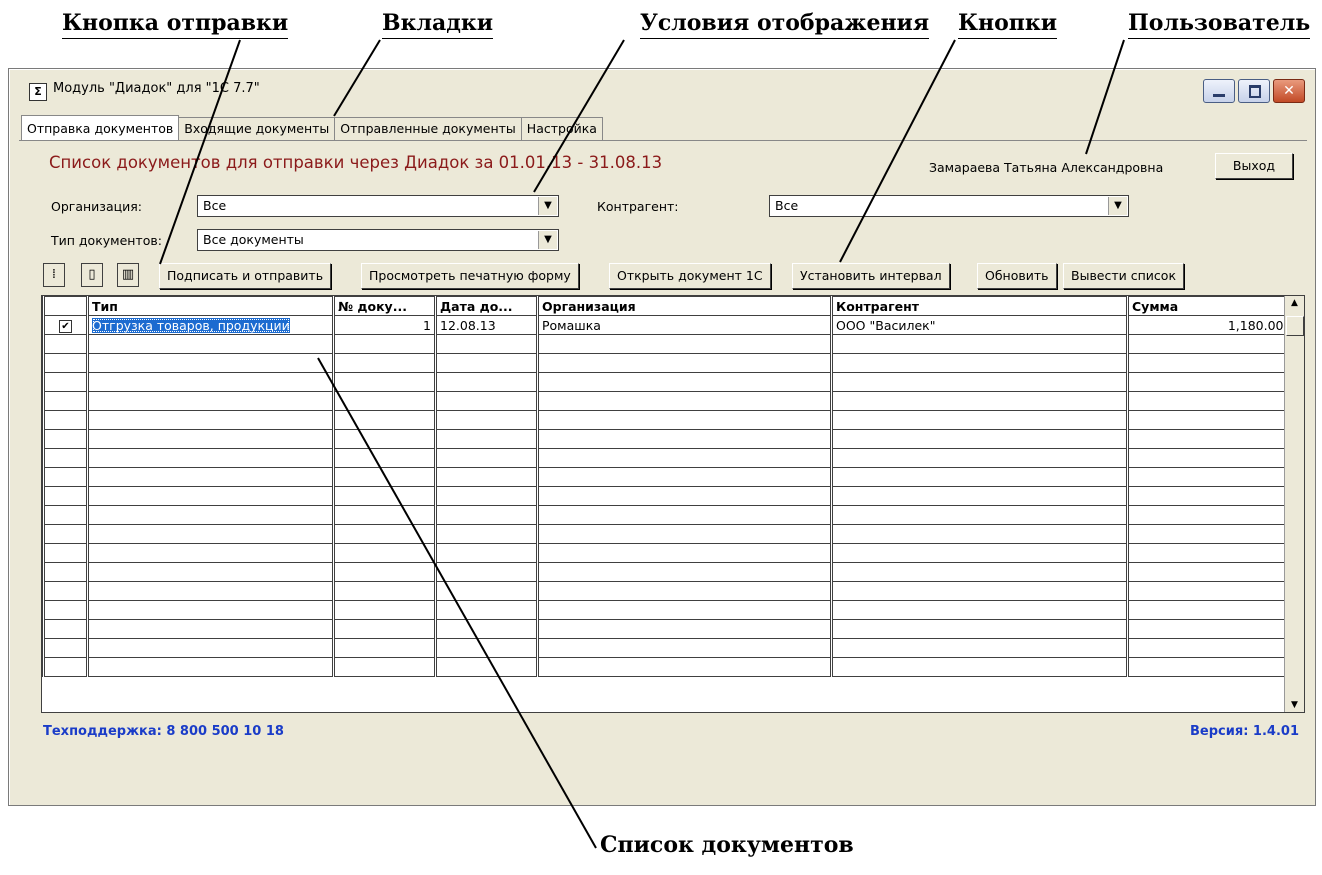  What do you see at coordinates (979, 306) in the screenshot?
I see `column-header-contractor: Контрагент` at bounding box center [979, 306].